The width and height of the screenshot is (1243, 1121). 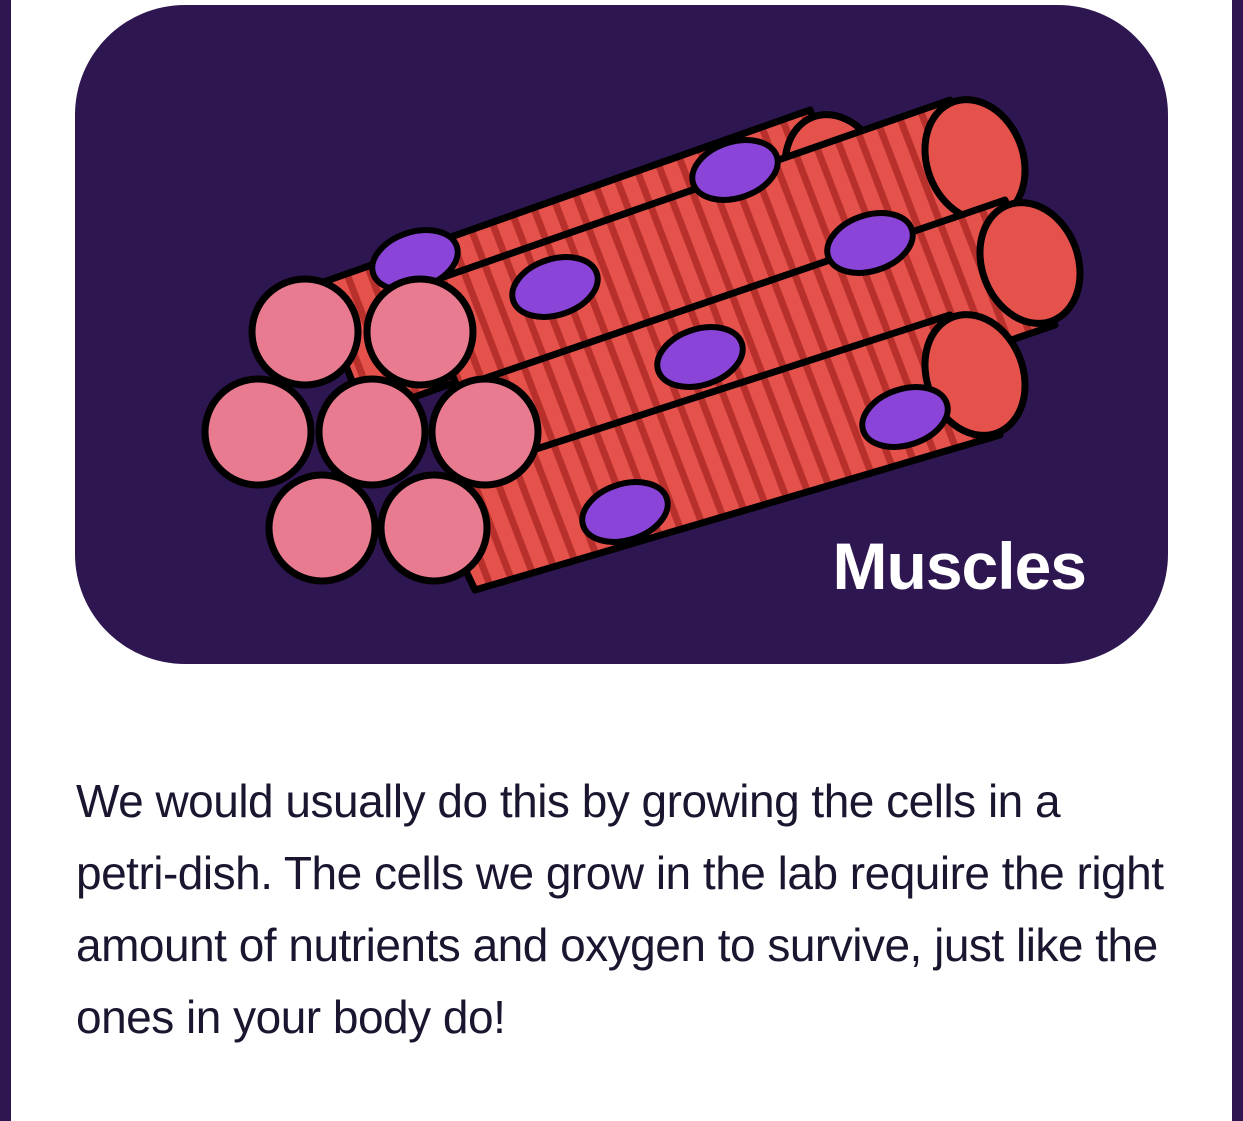 I want to click on card-title: Muscles, so click(x=959, y=566).